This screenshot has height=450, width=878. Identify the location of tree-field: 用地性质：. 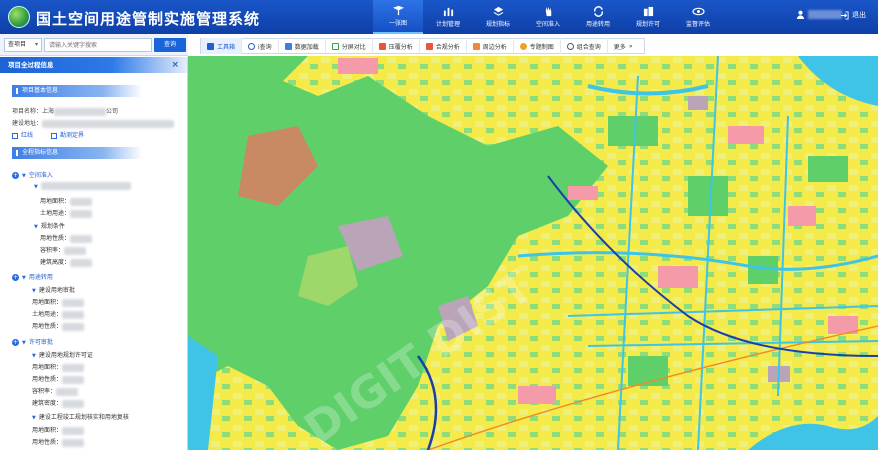
(66, 238).